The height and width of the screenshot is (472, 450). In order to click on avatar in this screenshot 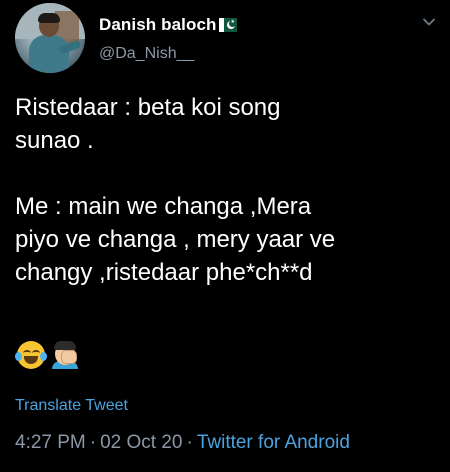, I will do `click(50, 38)`.